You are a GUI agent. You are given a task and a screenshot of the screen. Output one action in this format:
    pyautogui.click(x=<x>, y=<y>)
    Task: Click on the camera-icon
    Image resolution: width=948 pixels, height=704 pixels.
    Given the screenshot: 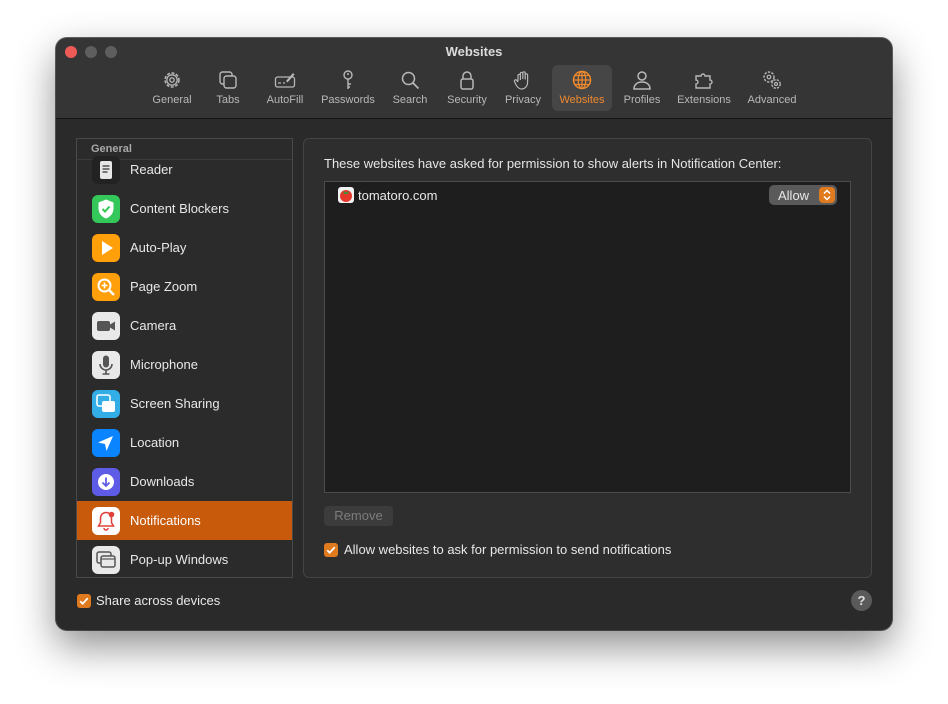 What is the action you would take?
    pyautogui.click(x=106, y=326)
    